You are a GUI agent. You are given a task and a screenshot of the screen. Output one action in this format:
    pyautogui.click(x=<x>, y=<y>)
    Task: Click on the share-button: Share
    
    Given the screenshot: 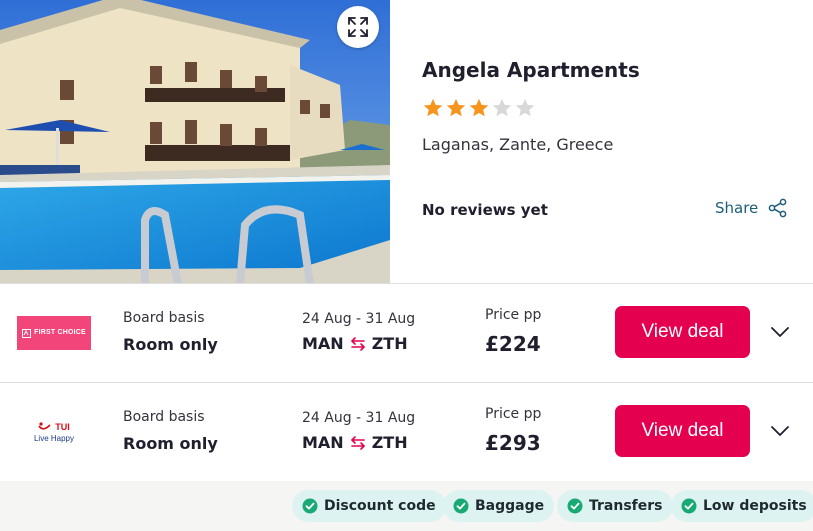 What is the action you would take?
    pyautogui.click(x=751, y=208)
    